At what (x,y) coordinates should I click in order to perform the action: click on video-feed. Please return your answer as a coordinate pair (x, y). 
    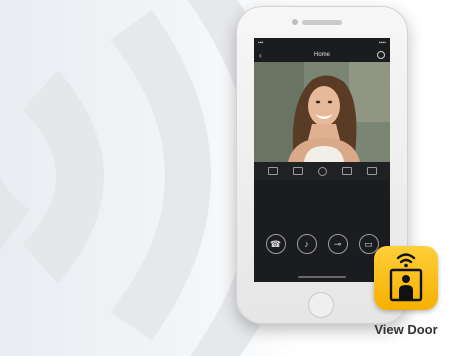
    Looking at the image, I should click on (322, 112).